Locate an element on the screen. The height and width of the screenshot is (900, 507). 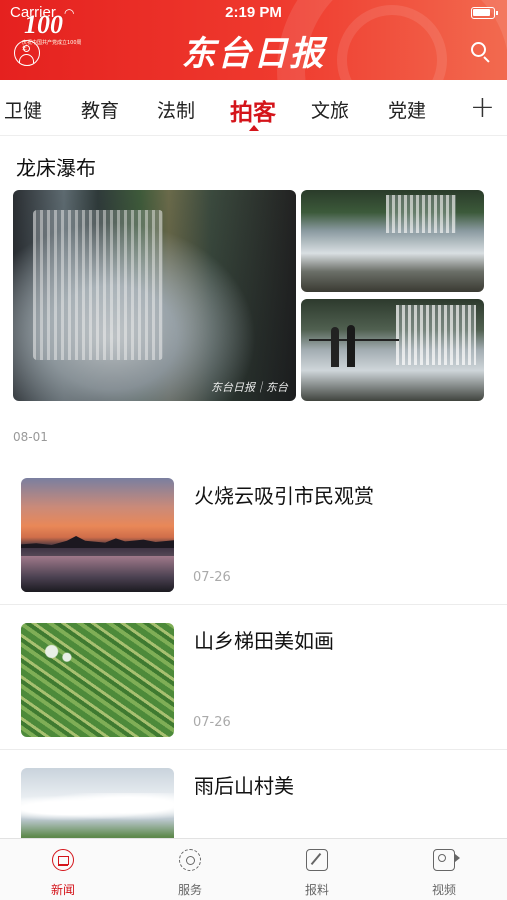
status-bar: Carrier ◠ 2:19 PM is located at coordinates (253, 15).